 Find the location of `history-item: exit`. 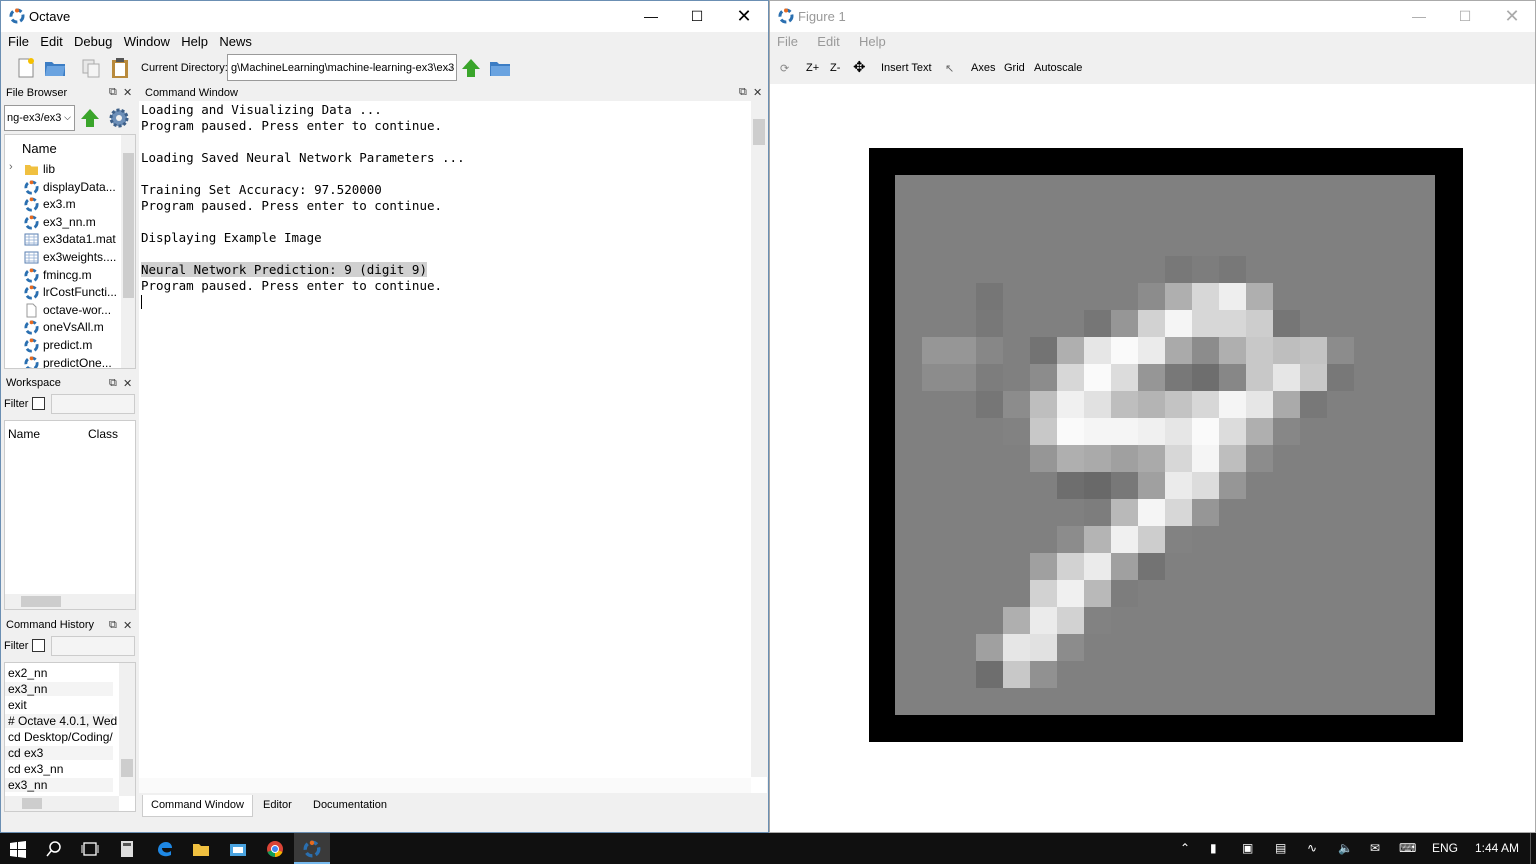

history-item: exit is located at coordinates (17, 705).